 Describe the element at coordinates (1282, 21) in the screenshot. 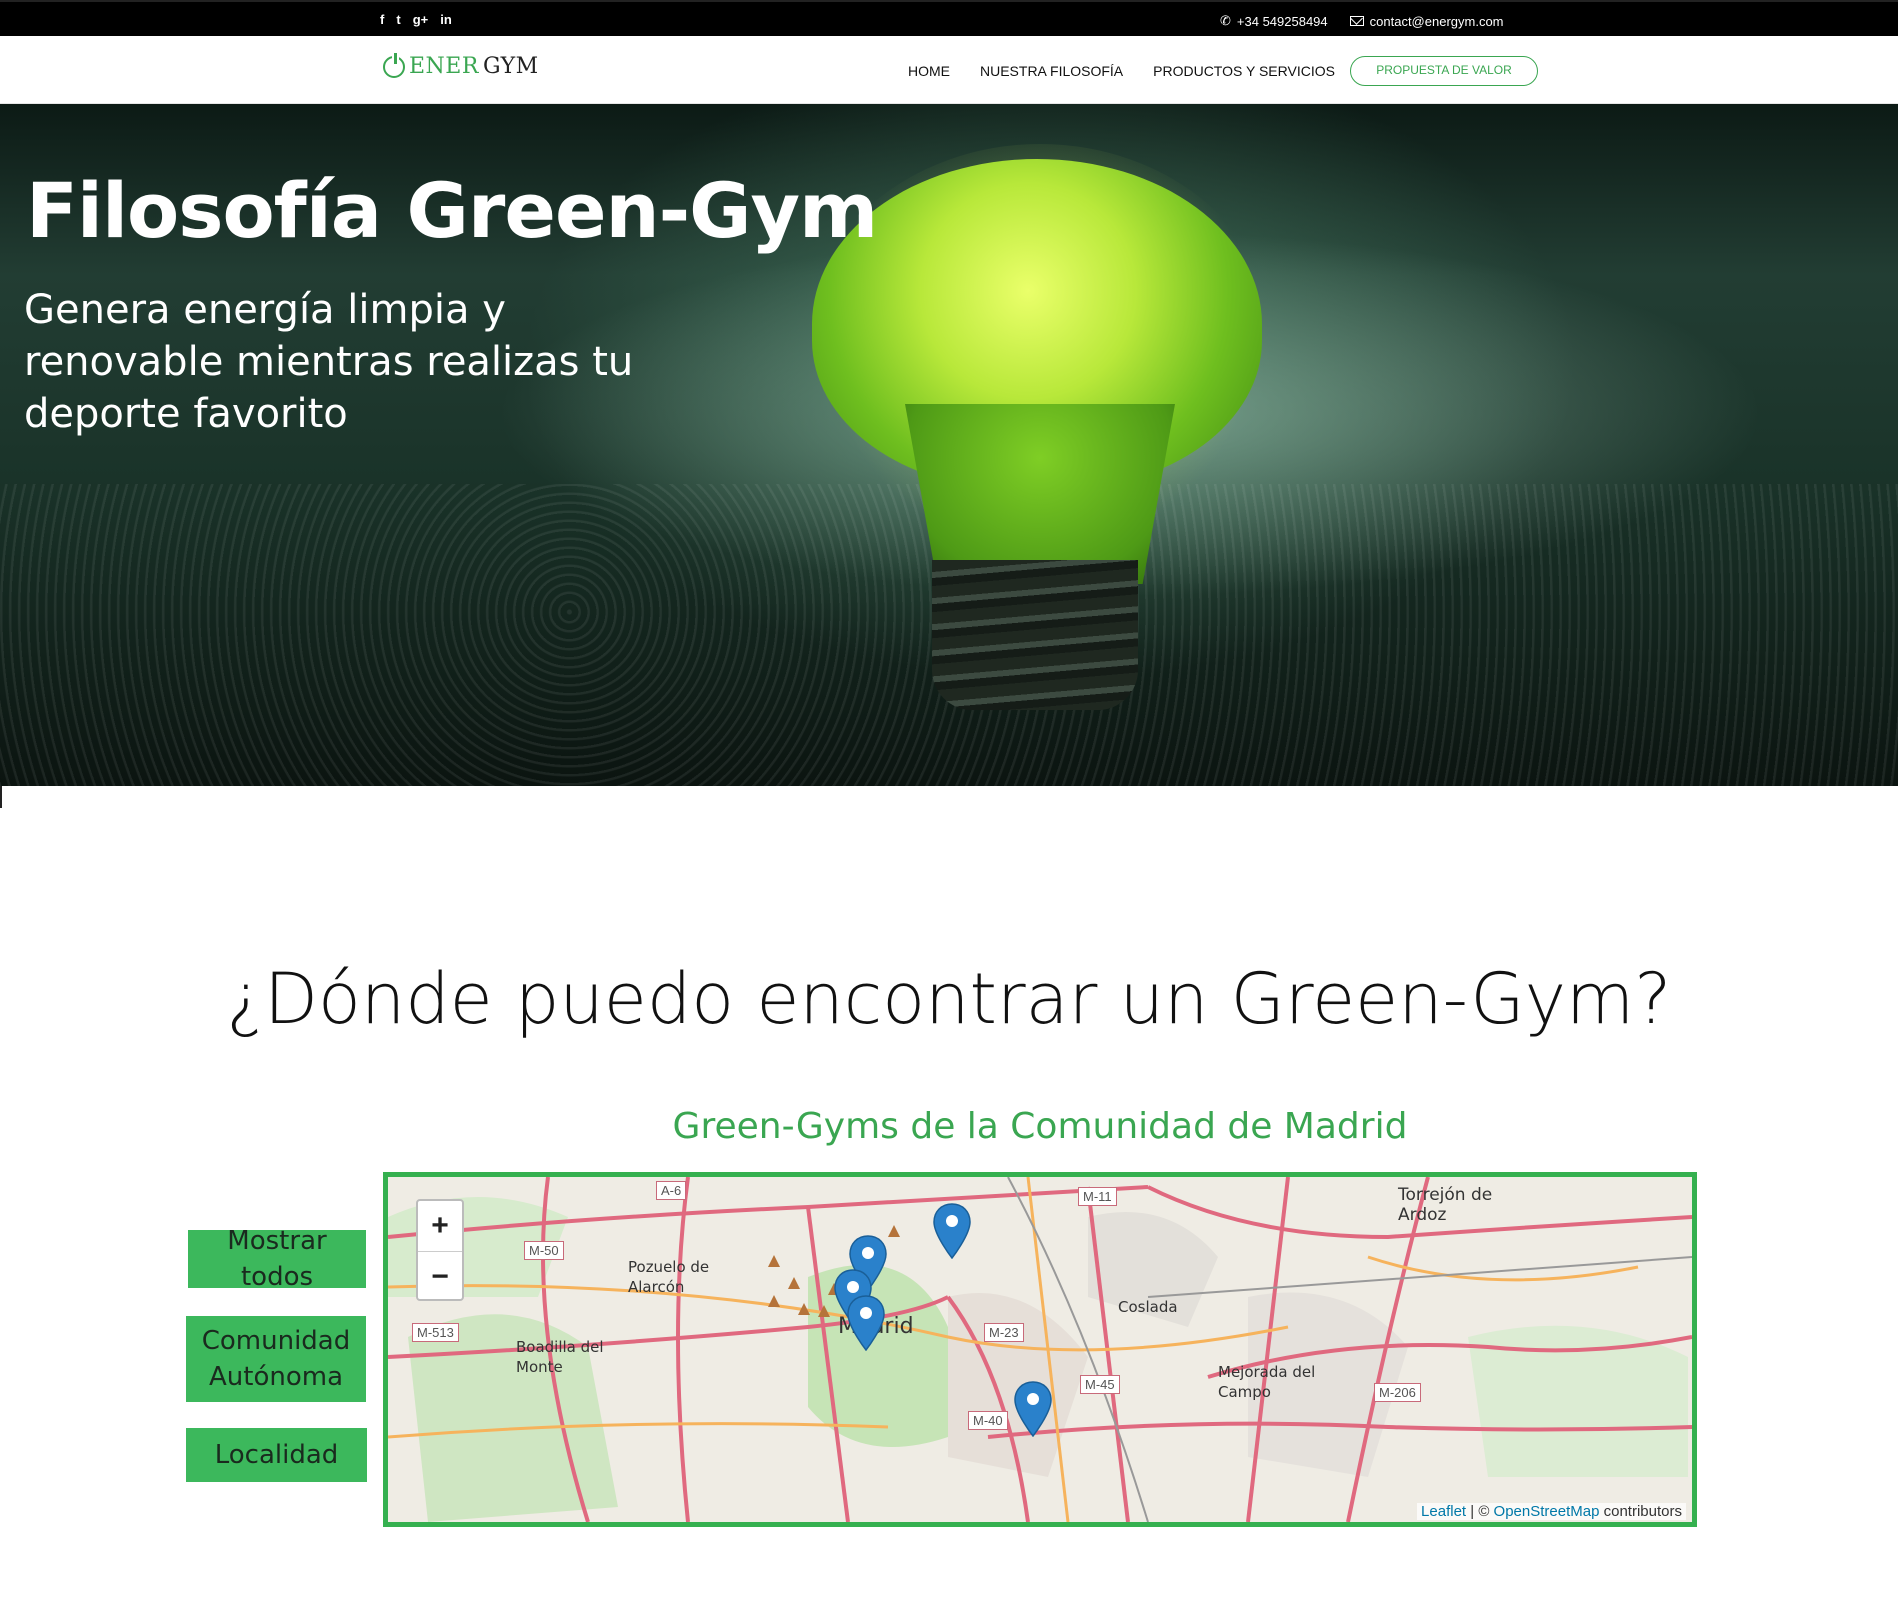

I see `phone-number: +34 549258494` at that location.